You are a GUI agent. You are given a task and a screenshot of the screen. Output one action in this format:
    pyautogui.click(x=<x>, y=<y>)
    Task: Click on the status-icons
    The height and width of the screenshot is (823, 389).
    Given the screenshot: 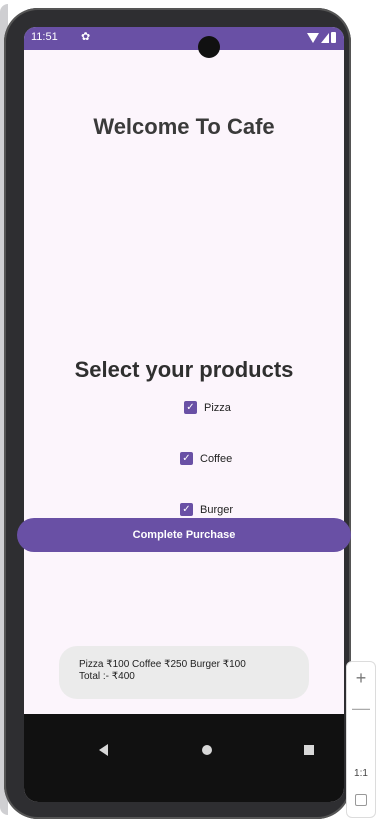 What is the action you would take?
    pyautogui.click(x=321, y=37)
    